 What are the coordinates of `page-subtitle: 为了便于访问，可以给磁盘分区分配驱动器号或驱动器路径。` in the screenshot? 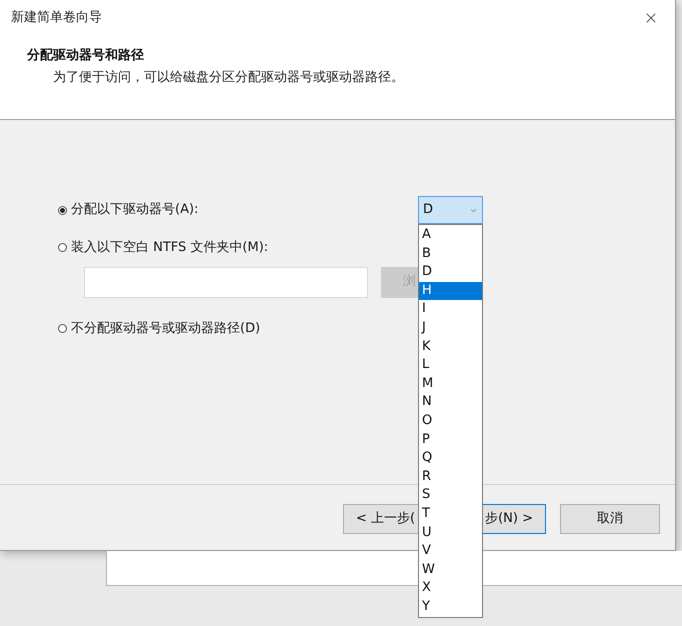 It's located at (228, 77).